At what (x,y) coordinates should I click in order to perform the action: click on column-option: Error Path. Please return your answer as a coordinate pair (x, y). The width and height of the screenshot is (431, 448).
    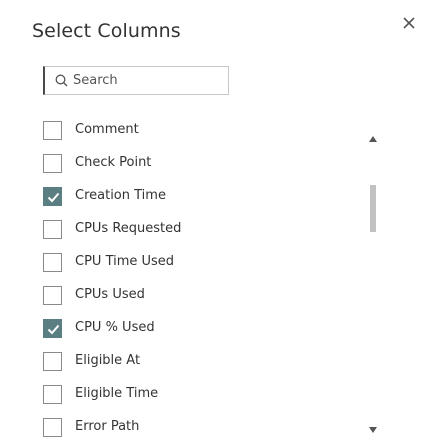
    Looking at the image, I should click on (193, 431).